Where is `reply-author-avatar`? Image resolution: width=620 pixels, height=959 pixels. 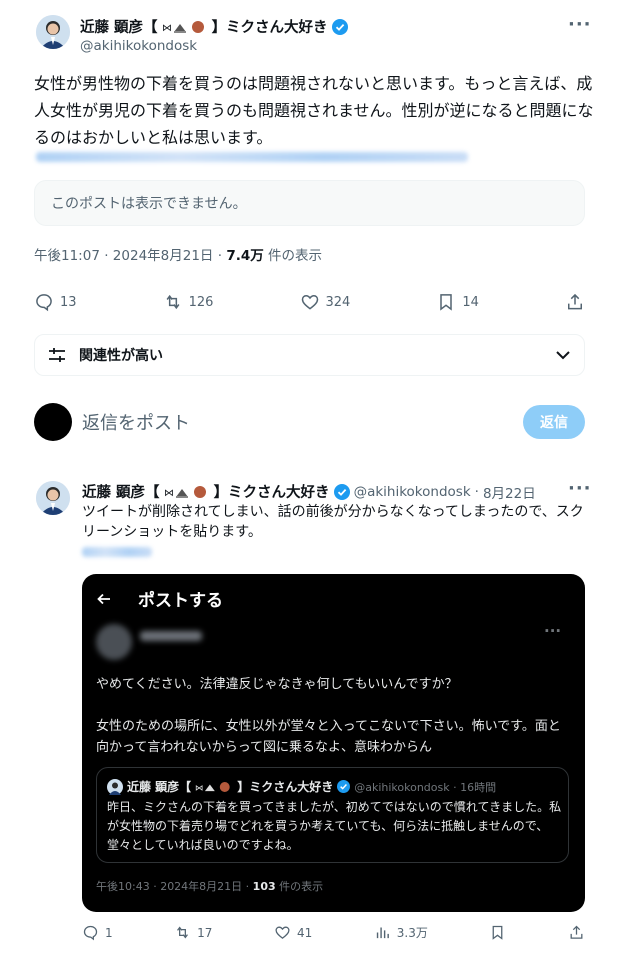
reply-author-avatar is located at coordinates (53, 498).